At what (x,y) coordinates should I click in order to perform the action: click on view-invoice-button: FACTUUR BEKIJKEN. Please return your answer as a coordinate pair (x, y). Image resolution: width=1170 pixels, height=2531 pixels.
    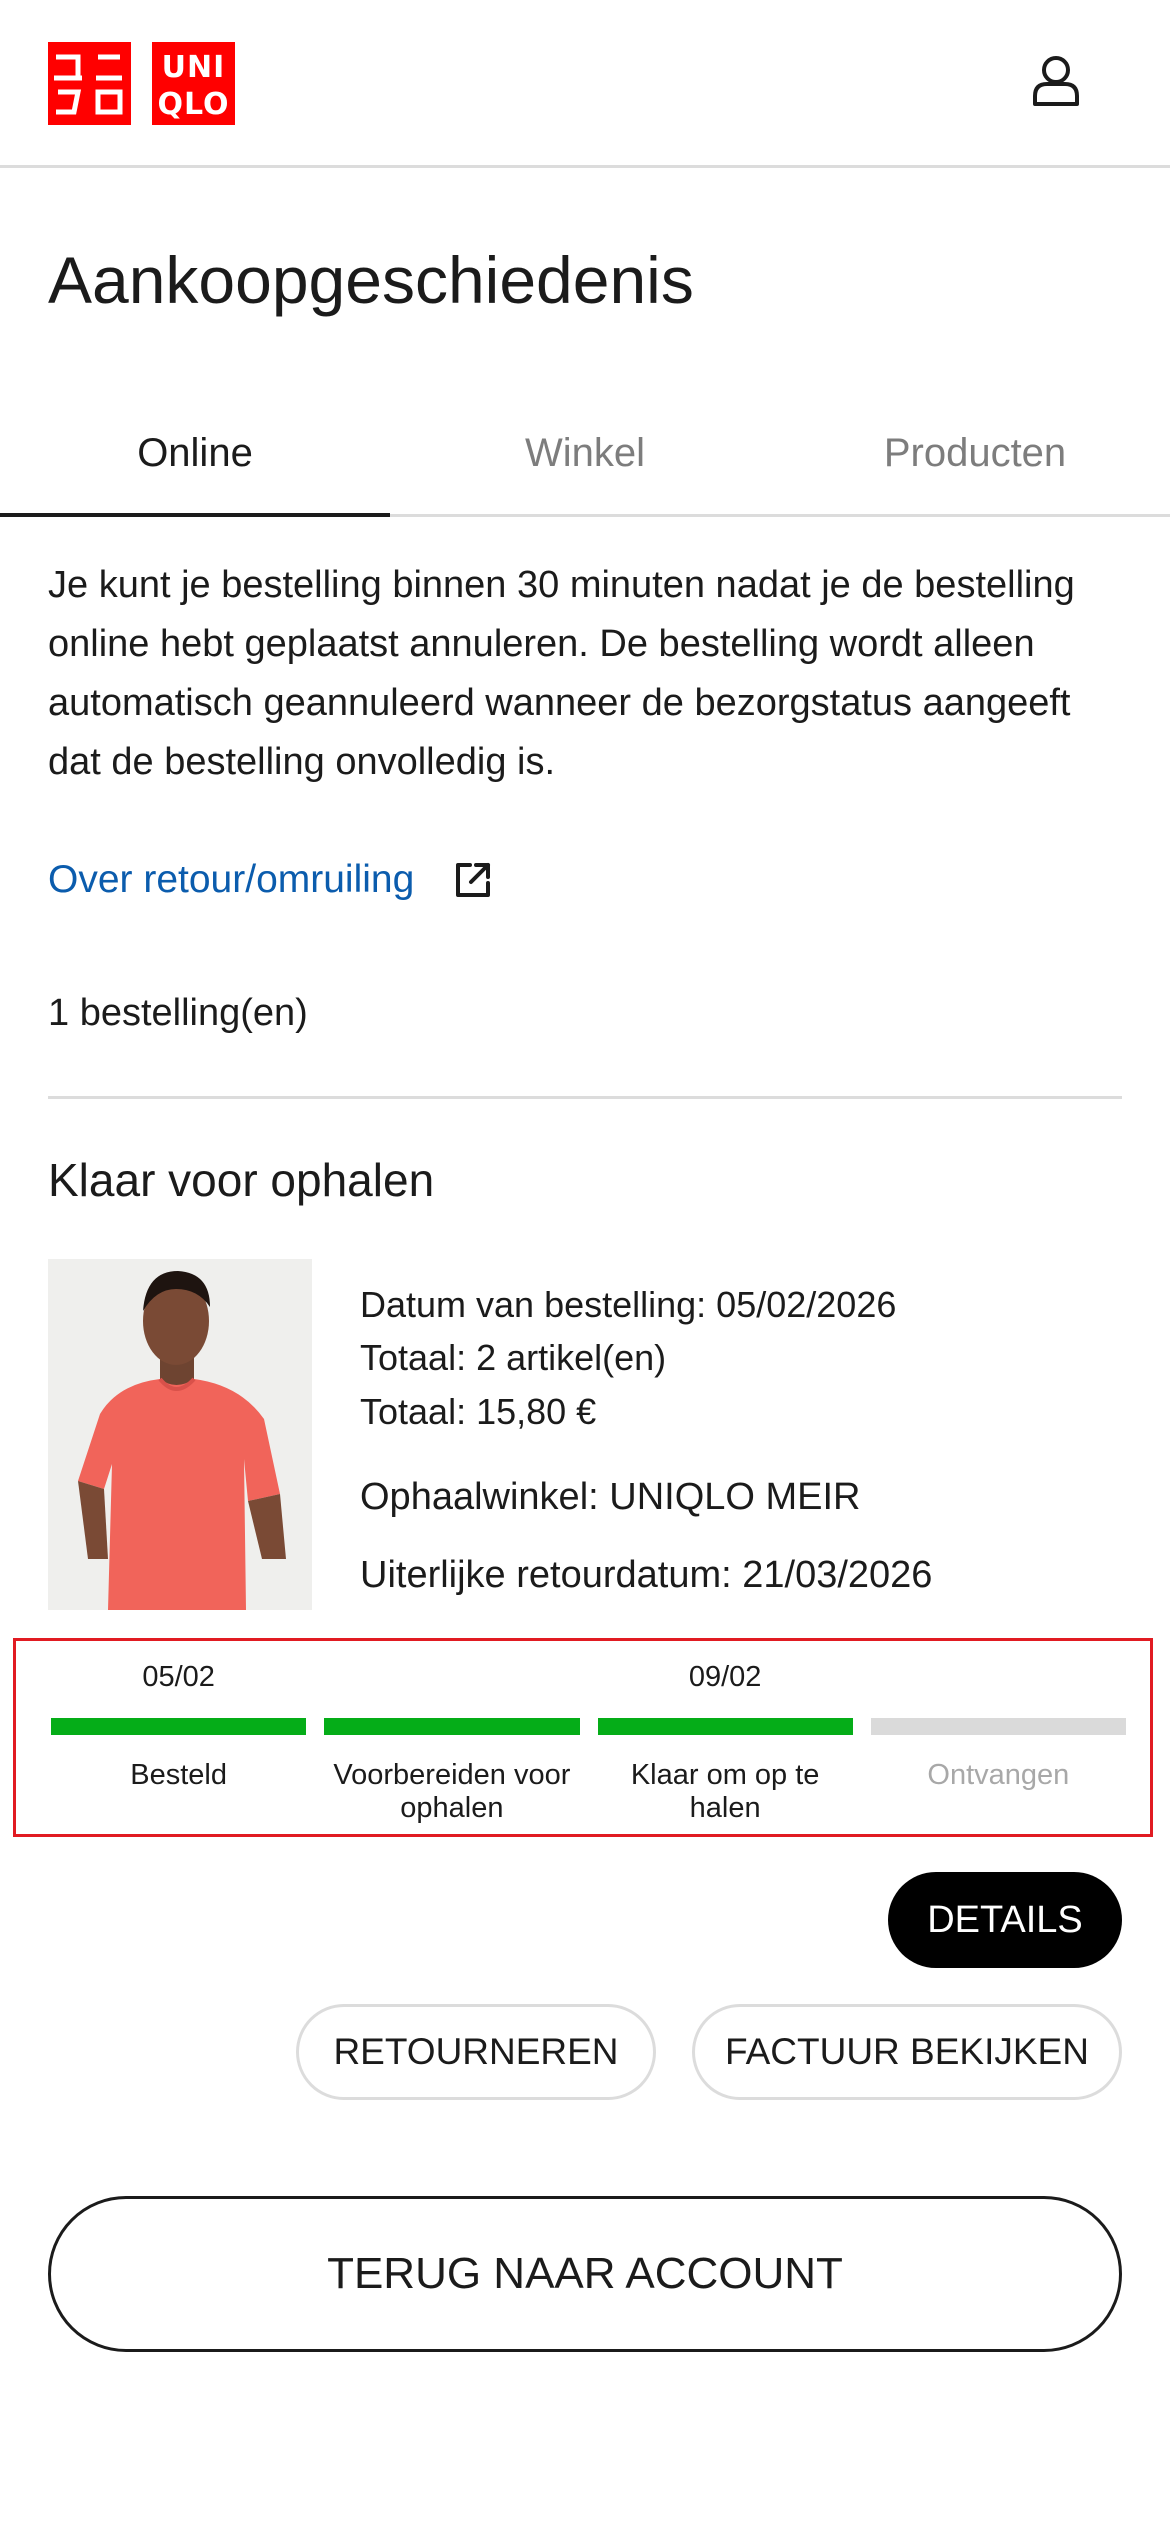
    Looking at the image, I should click on (907, 2052).